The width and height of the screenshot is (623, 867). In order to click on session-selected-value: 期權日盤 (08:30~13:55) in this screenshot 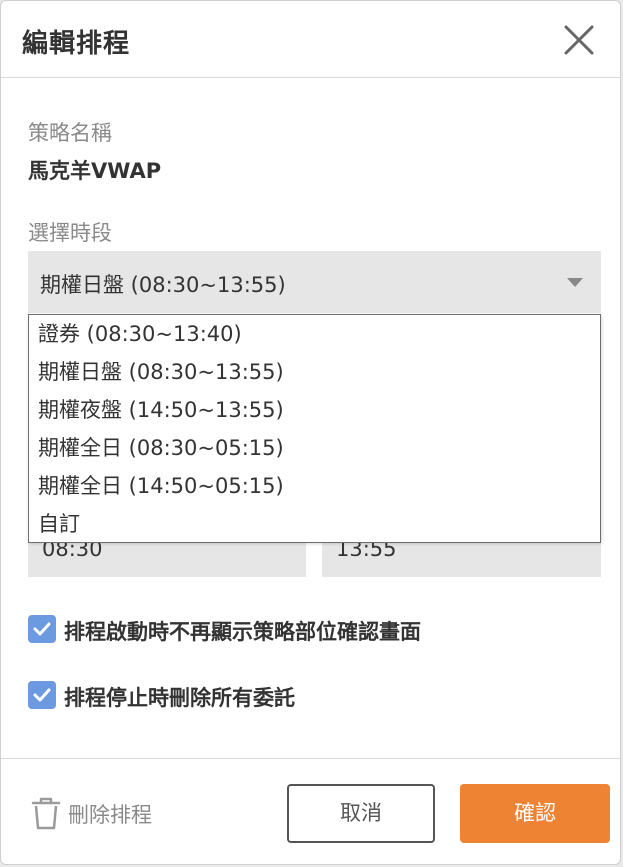, I will do `click(163, 285)`.